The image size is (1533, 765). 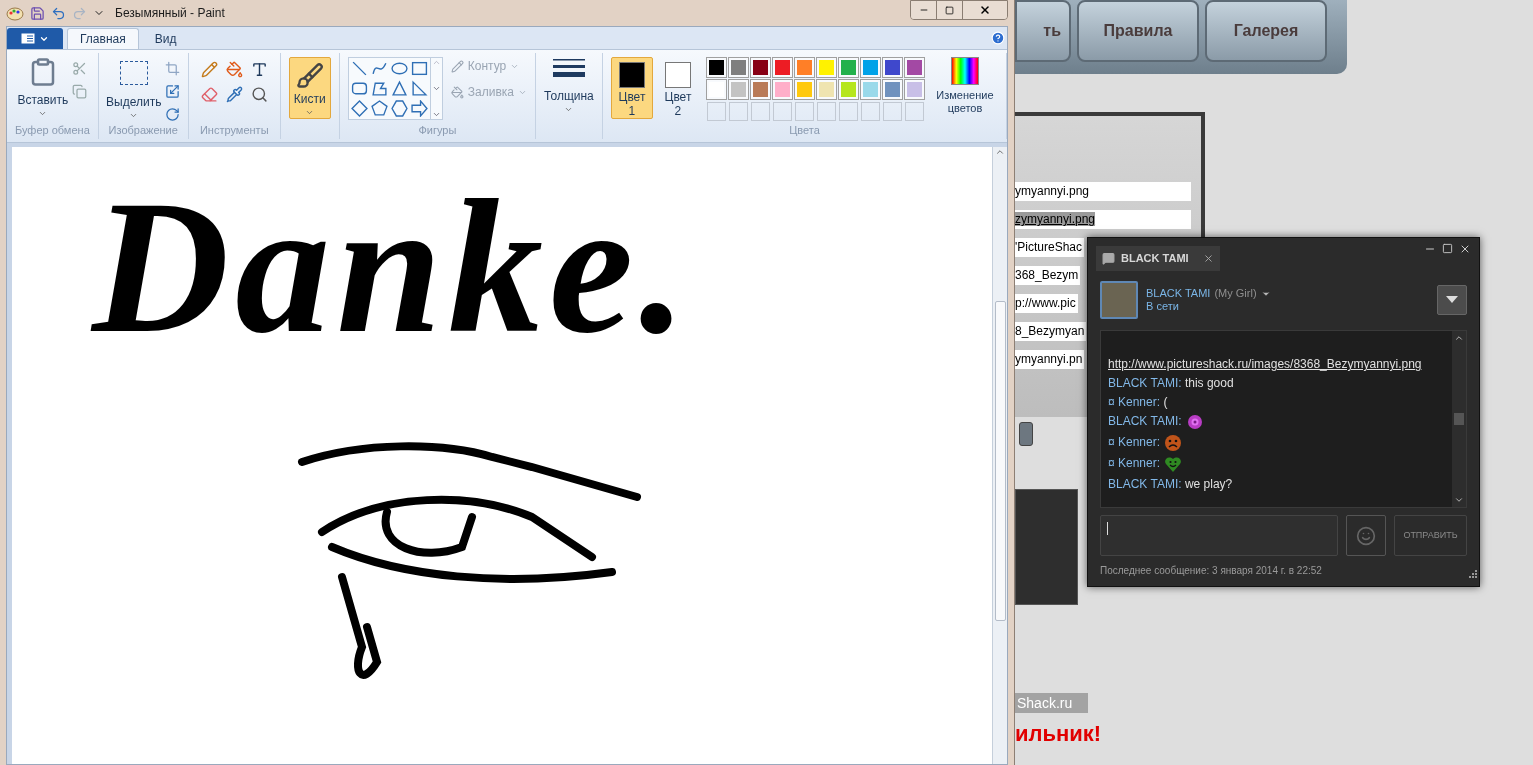 What do you see at coordinates (399, 68) in the screenshot?
I see `oval-shape-icon` at bounding box center [399, 68].